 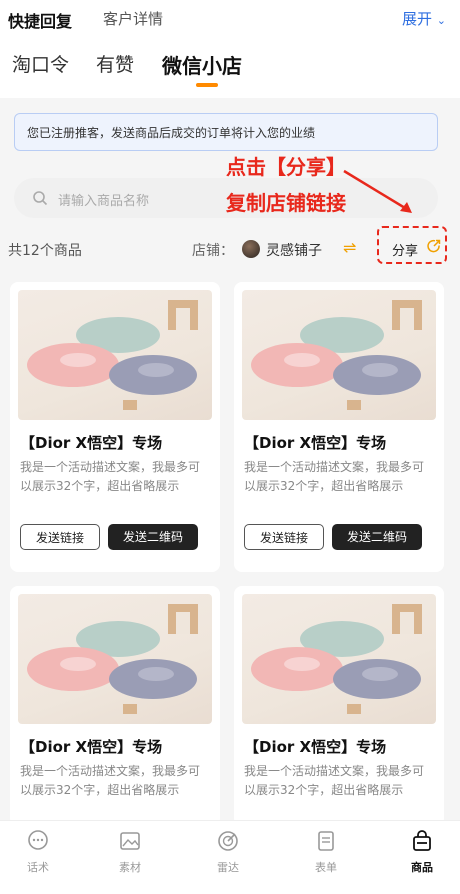 What do you see at coordinates (171, 133) in the screenshot?
I see `notice-text: 您已注册推客，发送商品后成交的订单将计入您的业绩` at bounding box center [171, 133].